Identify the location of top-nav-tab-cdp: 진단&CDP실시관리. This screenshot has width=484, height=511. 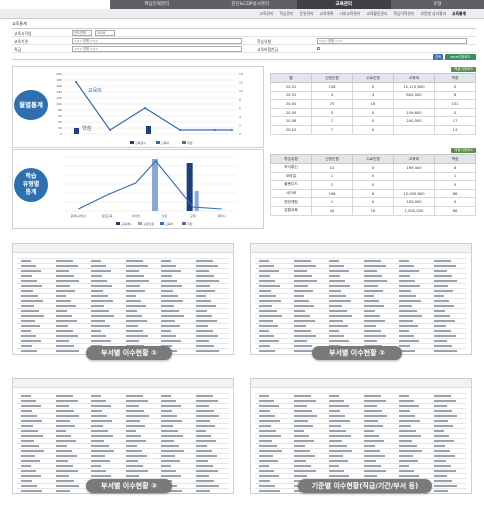
(251, 4).